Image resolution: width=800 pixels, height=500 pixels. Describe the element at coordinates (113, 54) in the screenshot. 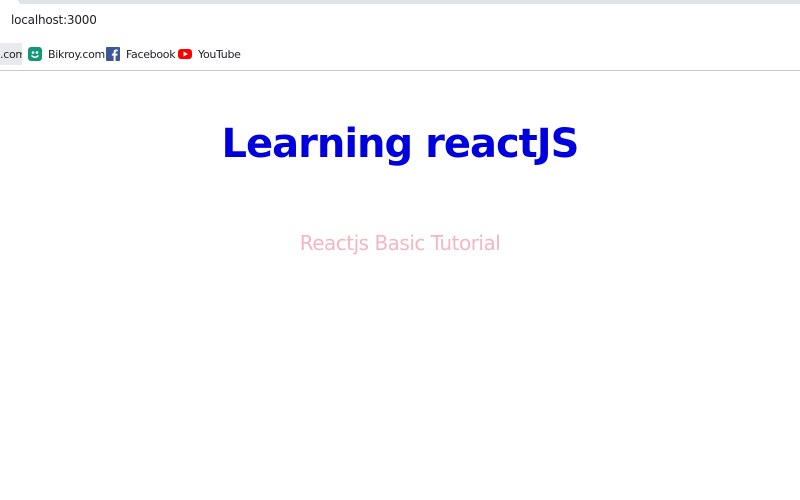

I see `facebook-icon` at that location.